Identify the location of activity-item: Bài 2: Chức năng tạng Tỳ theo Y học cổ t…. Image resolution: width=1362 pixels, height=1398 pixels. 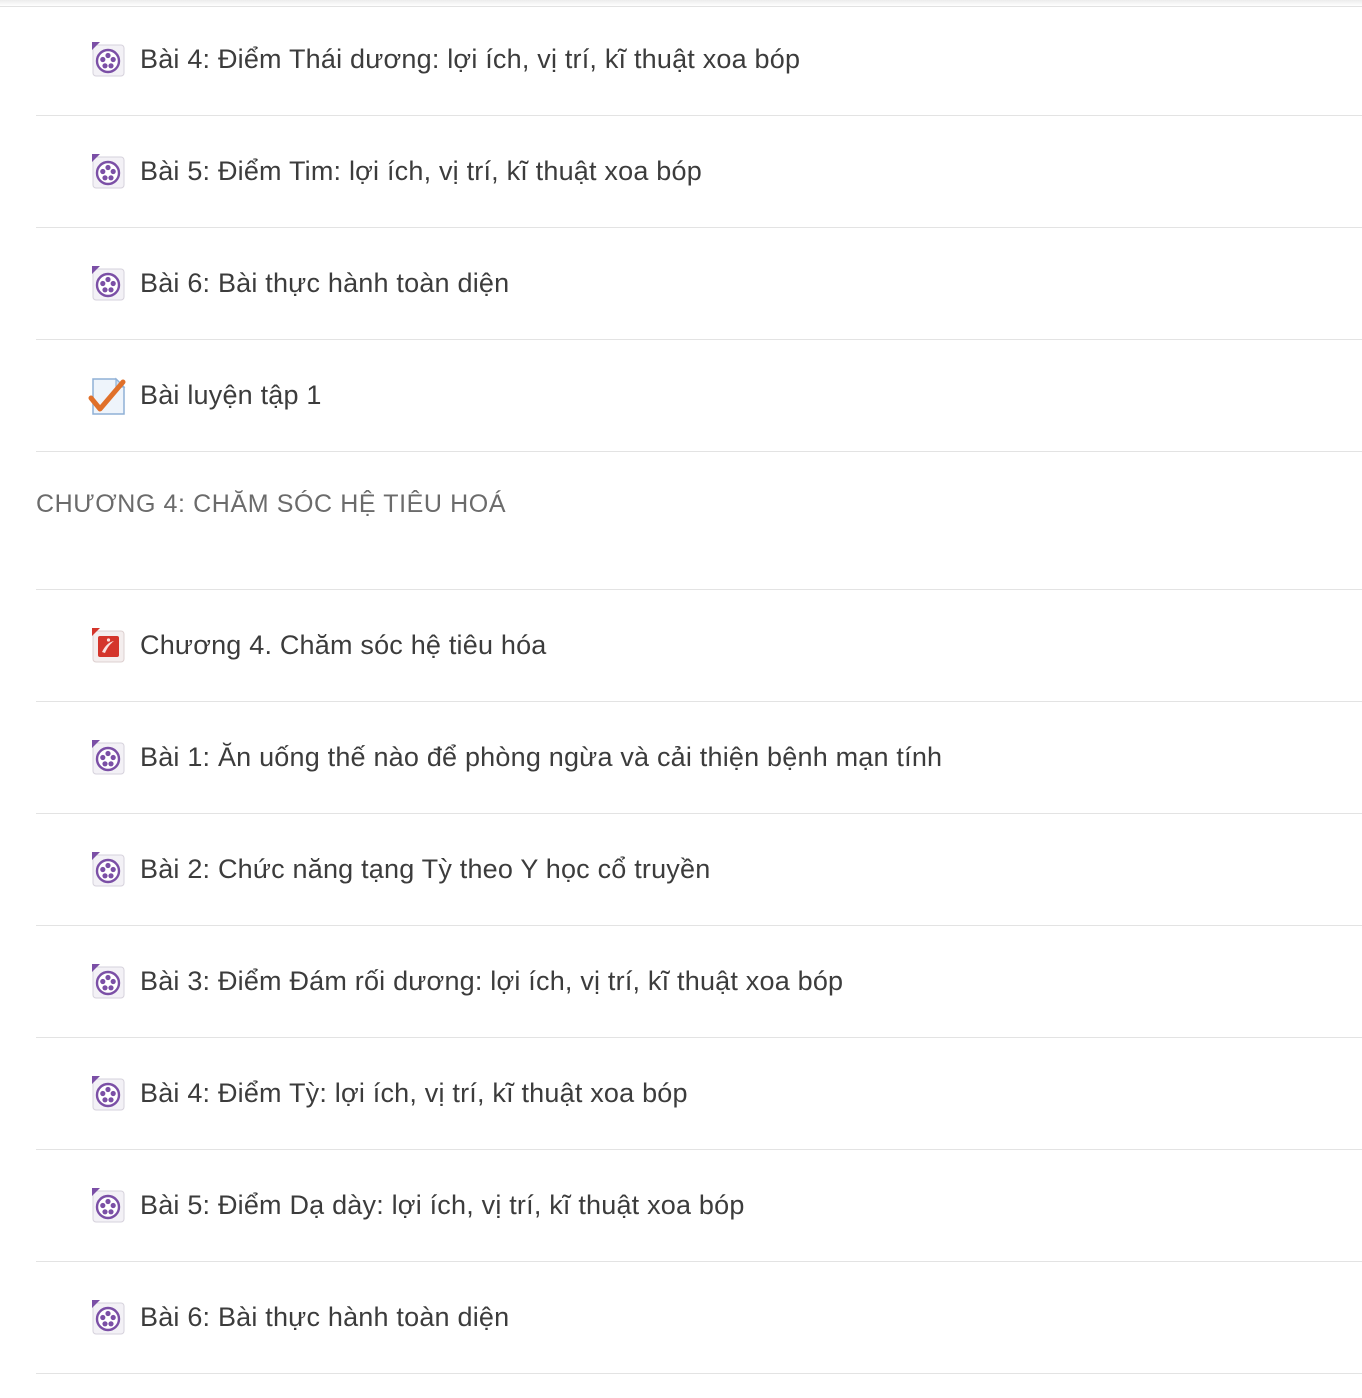
(699, 870).